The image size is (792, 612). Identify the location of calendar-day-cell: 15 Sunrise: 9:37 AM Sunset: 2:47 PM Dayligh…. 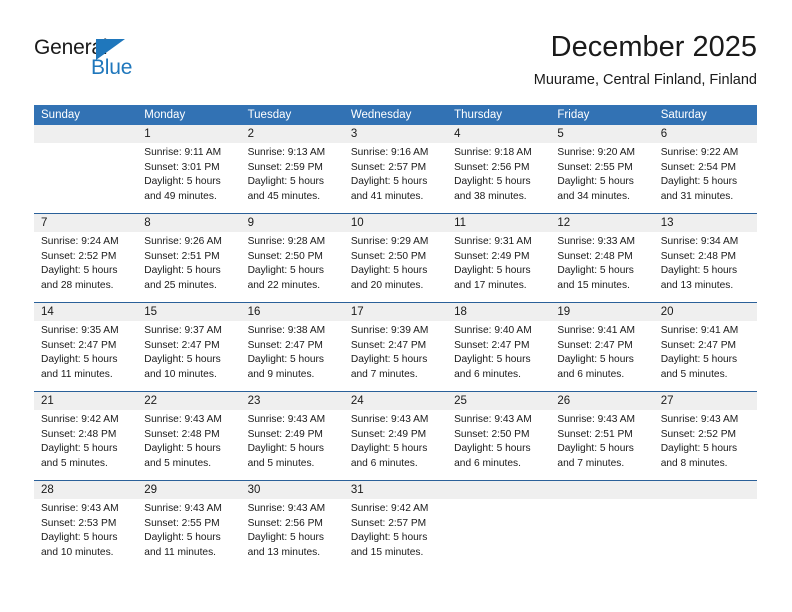
(189, 347).